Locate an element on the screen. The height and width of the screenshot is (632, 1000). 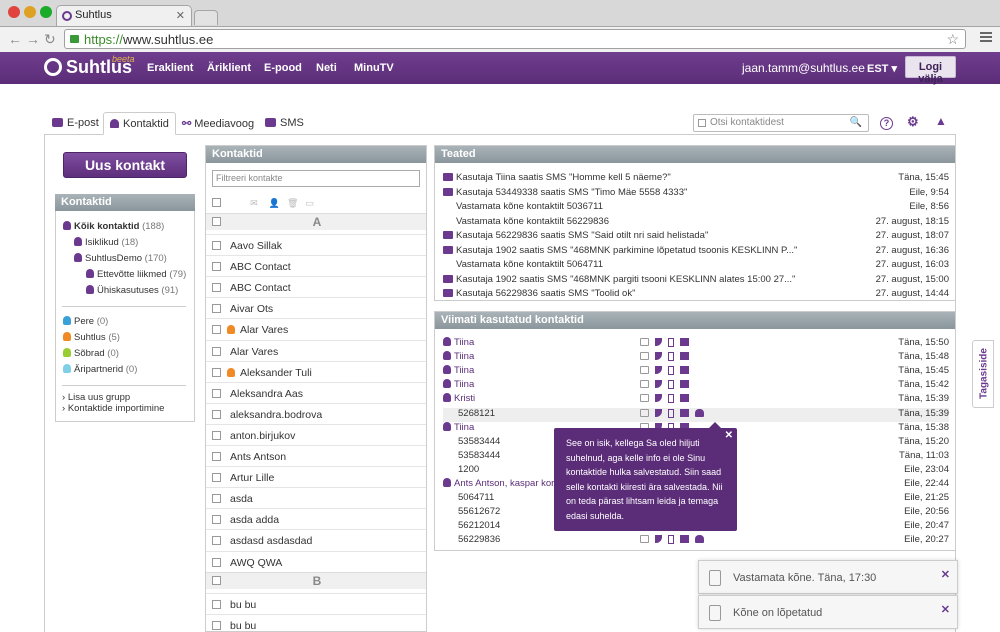
tag-sobrad: Sõbrad (0) is located at coordinates (91, 353).